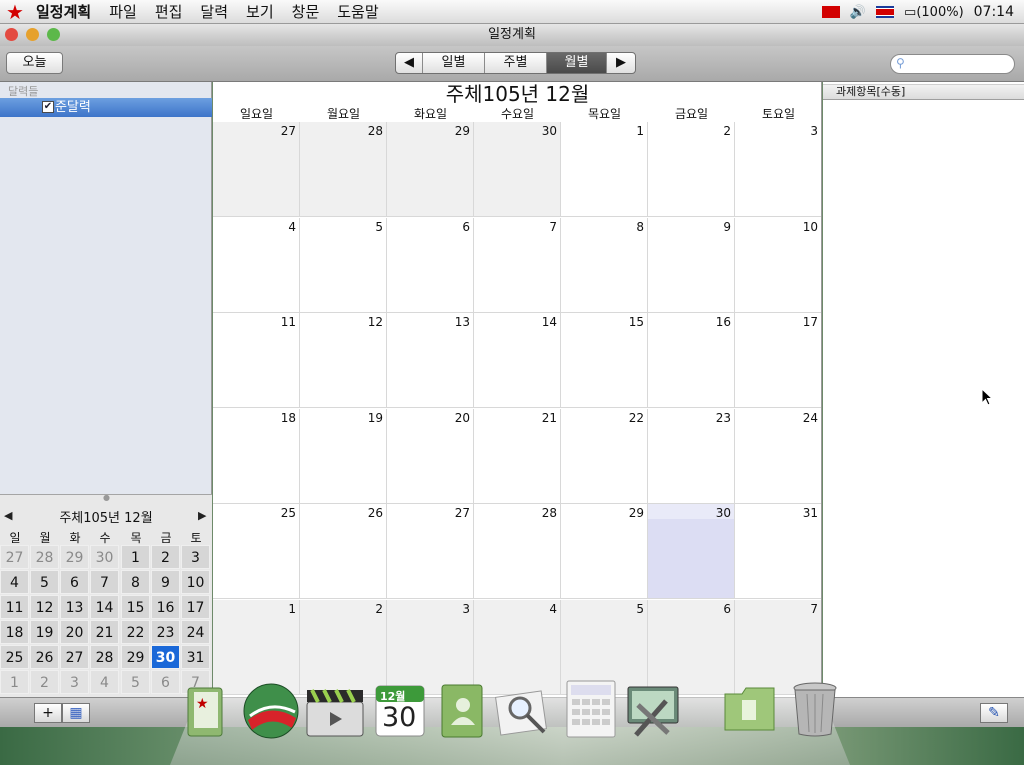 This screenshot has height=765, width=1024. What do you see at coordinates (169, 12) in the screenshot?
I see `menu-edit: 편집` at bounding box center [169, 12].